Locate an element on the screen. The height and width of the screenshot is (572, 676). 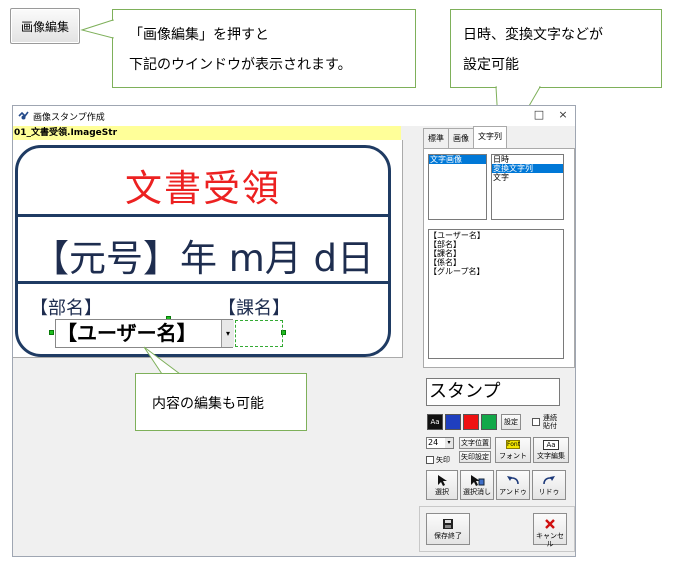
font-button: Font フォント is located at coordinates (513, 450).